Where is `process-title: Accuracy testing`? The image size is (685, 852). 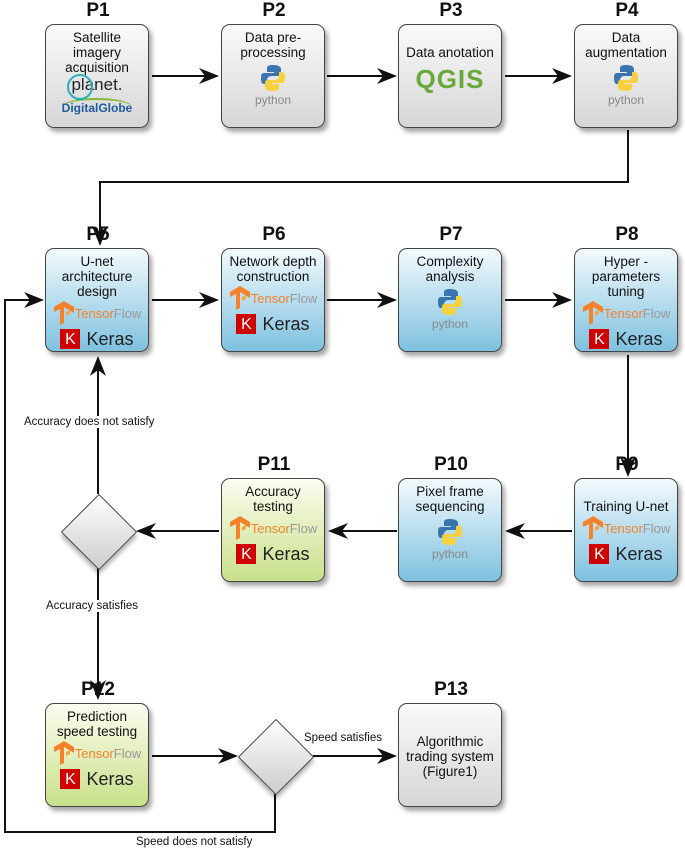
process-title: Accuracy testing is located at coordinates (273, 499).